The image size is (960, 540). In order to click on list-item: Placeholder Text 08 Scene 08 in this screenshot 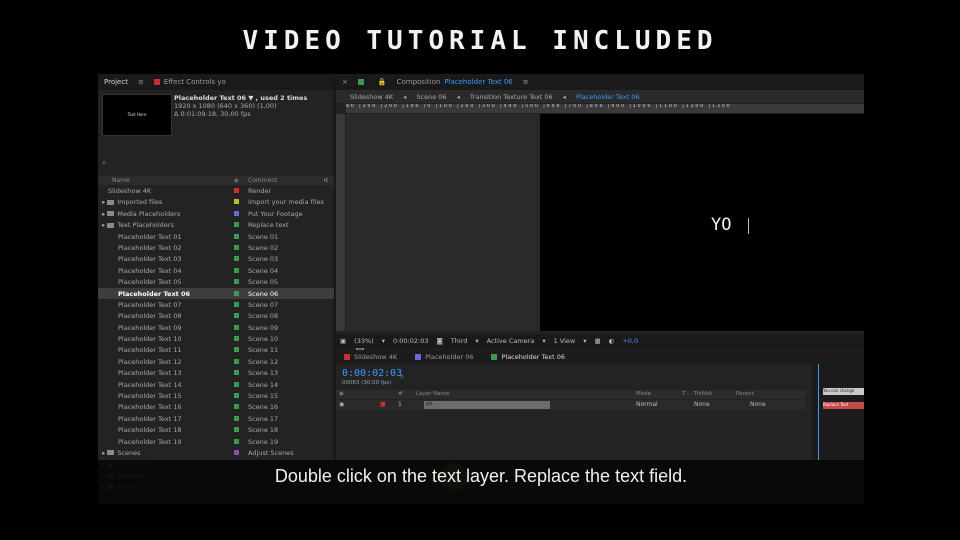, I will do `click(231, 315)`.